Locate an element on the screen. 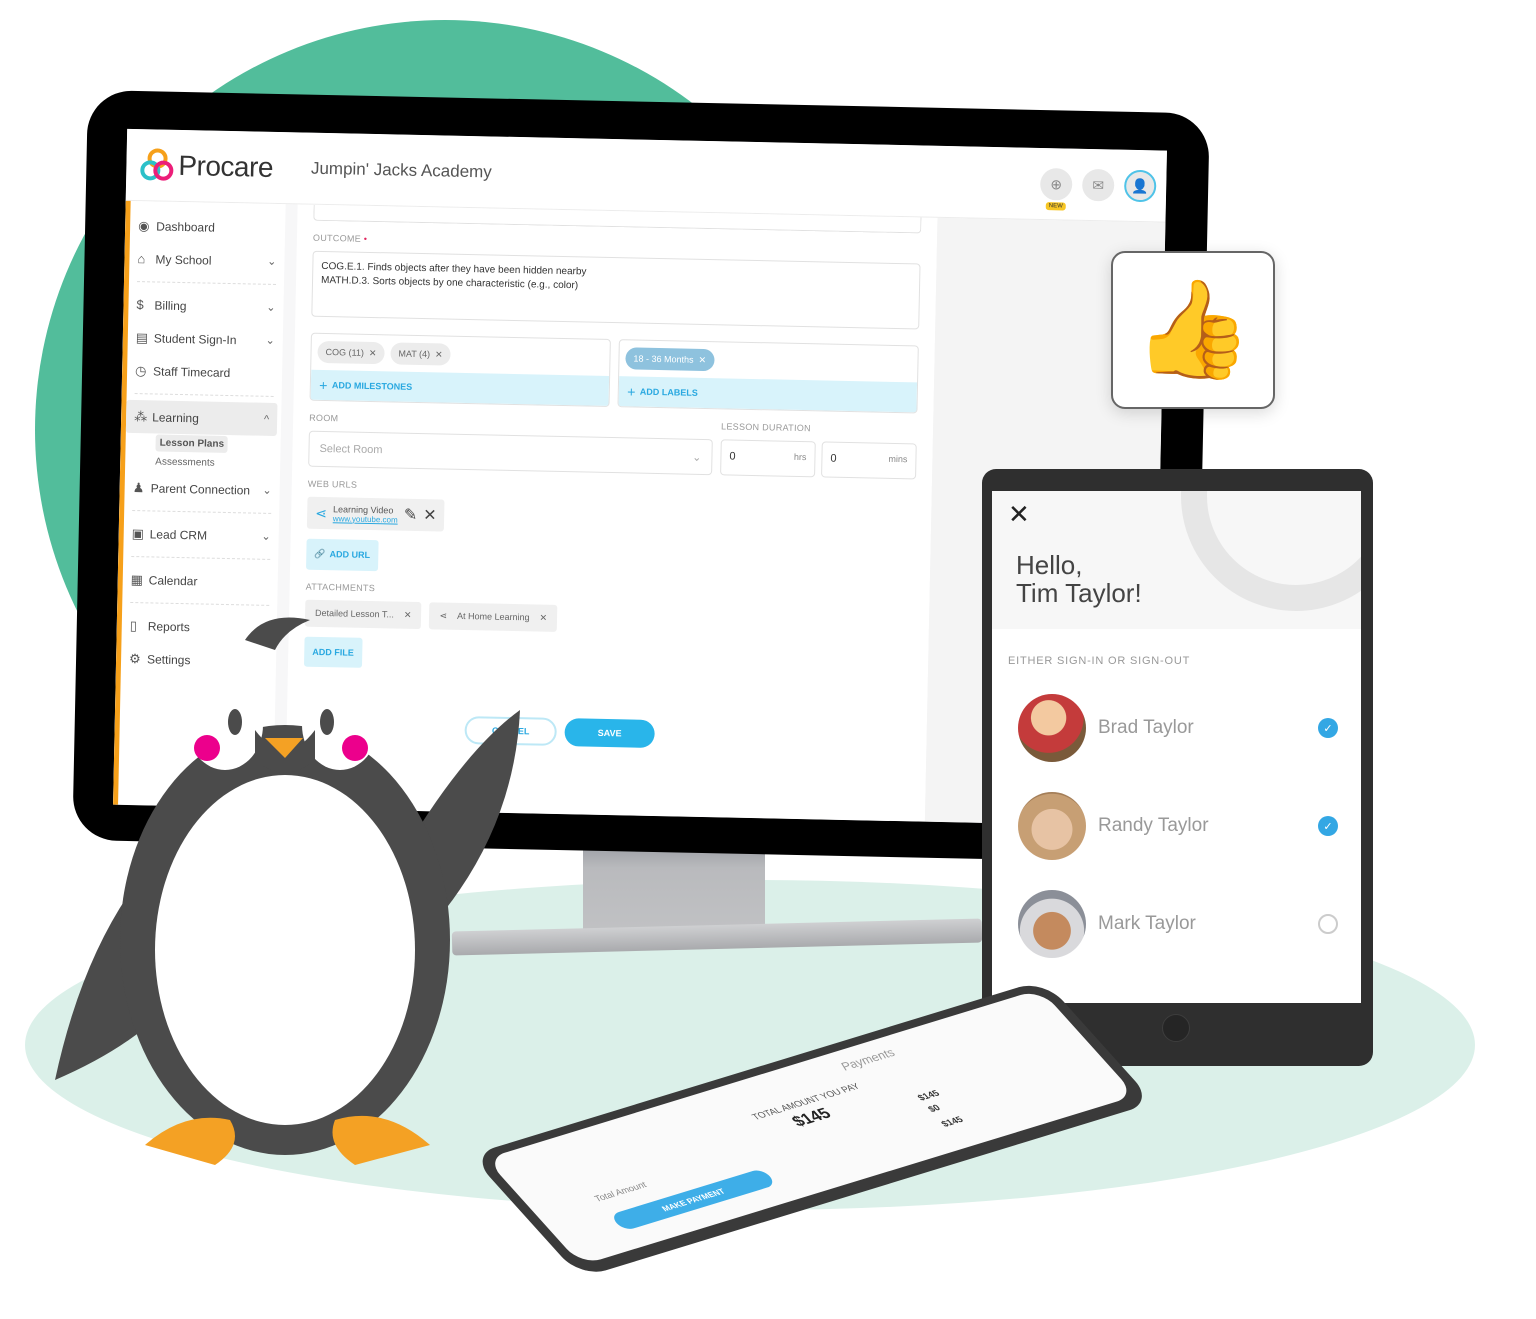 Image resolution: width=1536 pixels, height=1319 pixels. user-avatar-icon: 👤 is located at coordinates (1140, 186).